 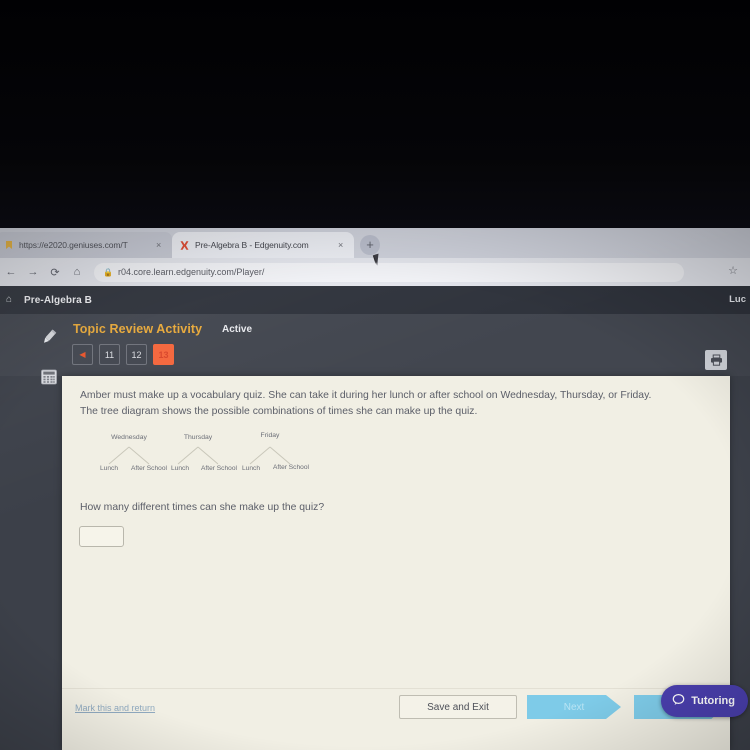 What do you see at coordinates (8, 245) in the screenshot?
I see `bookmark-icon` at bounding box center [8, 245].